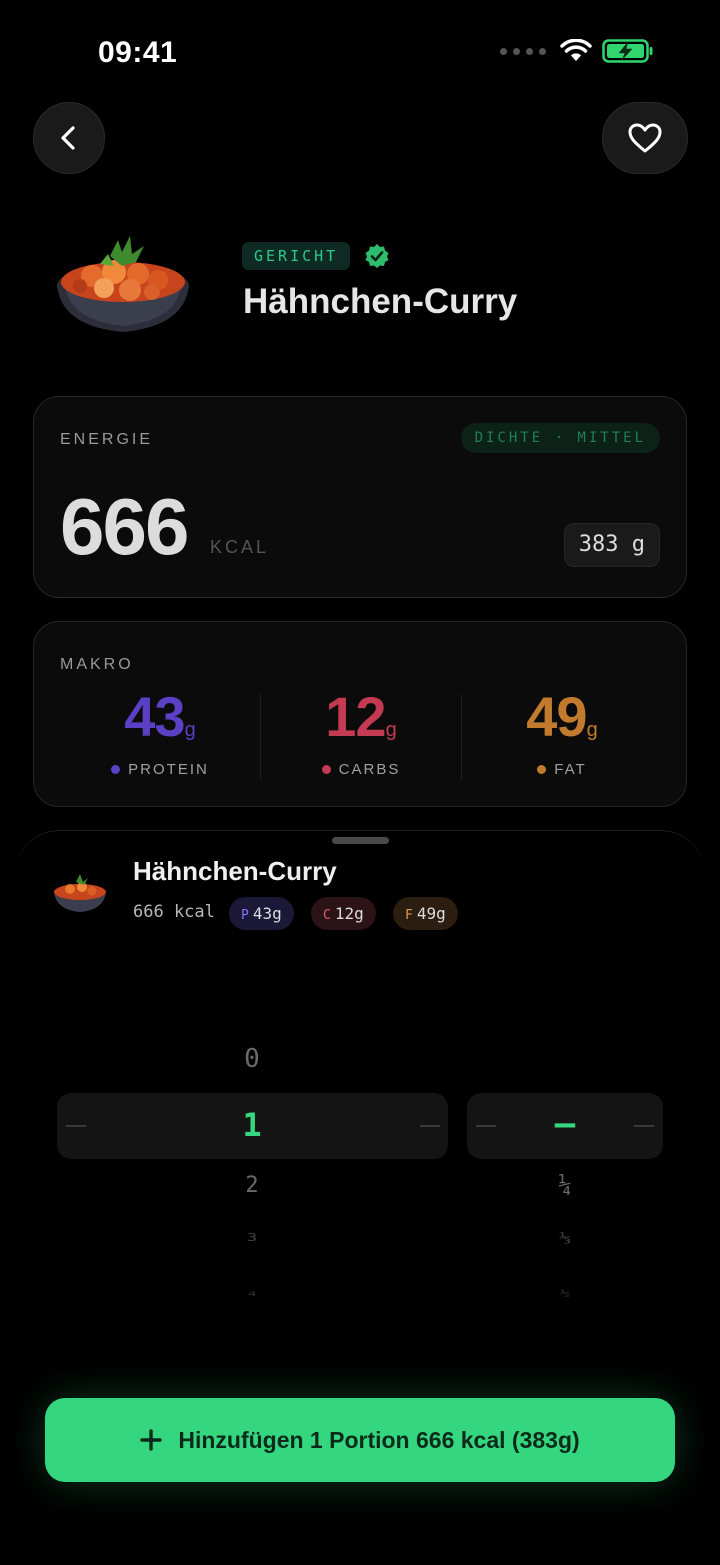  Describe the element at coordinates (360, 840) in the screenshot. I see `sheet-handle` at that location.